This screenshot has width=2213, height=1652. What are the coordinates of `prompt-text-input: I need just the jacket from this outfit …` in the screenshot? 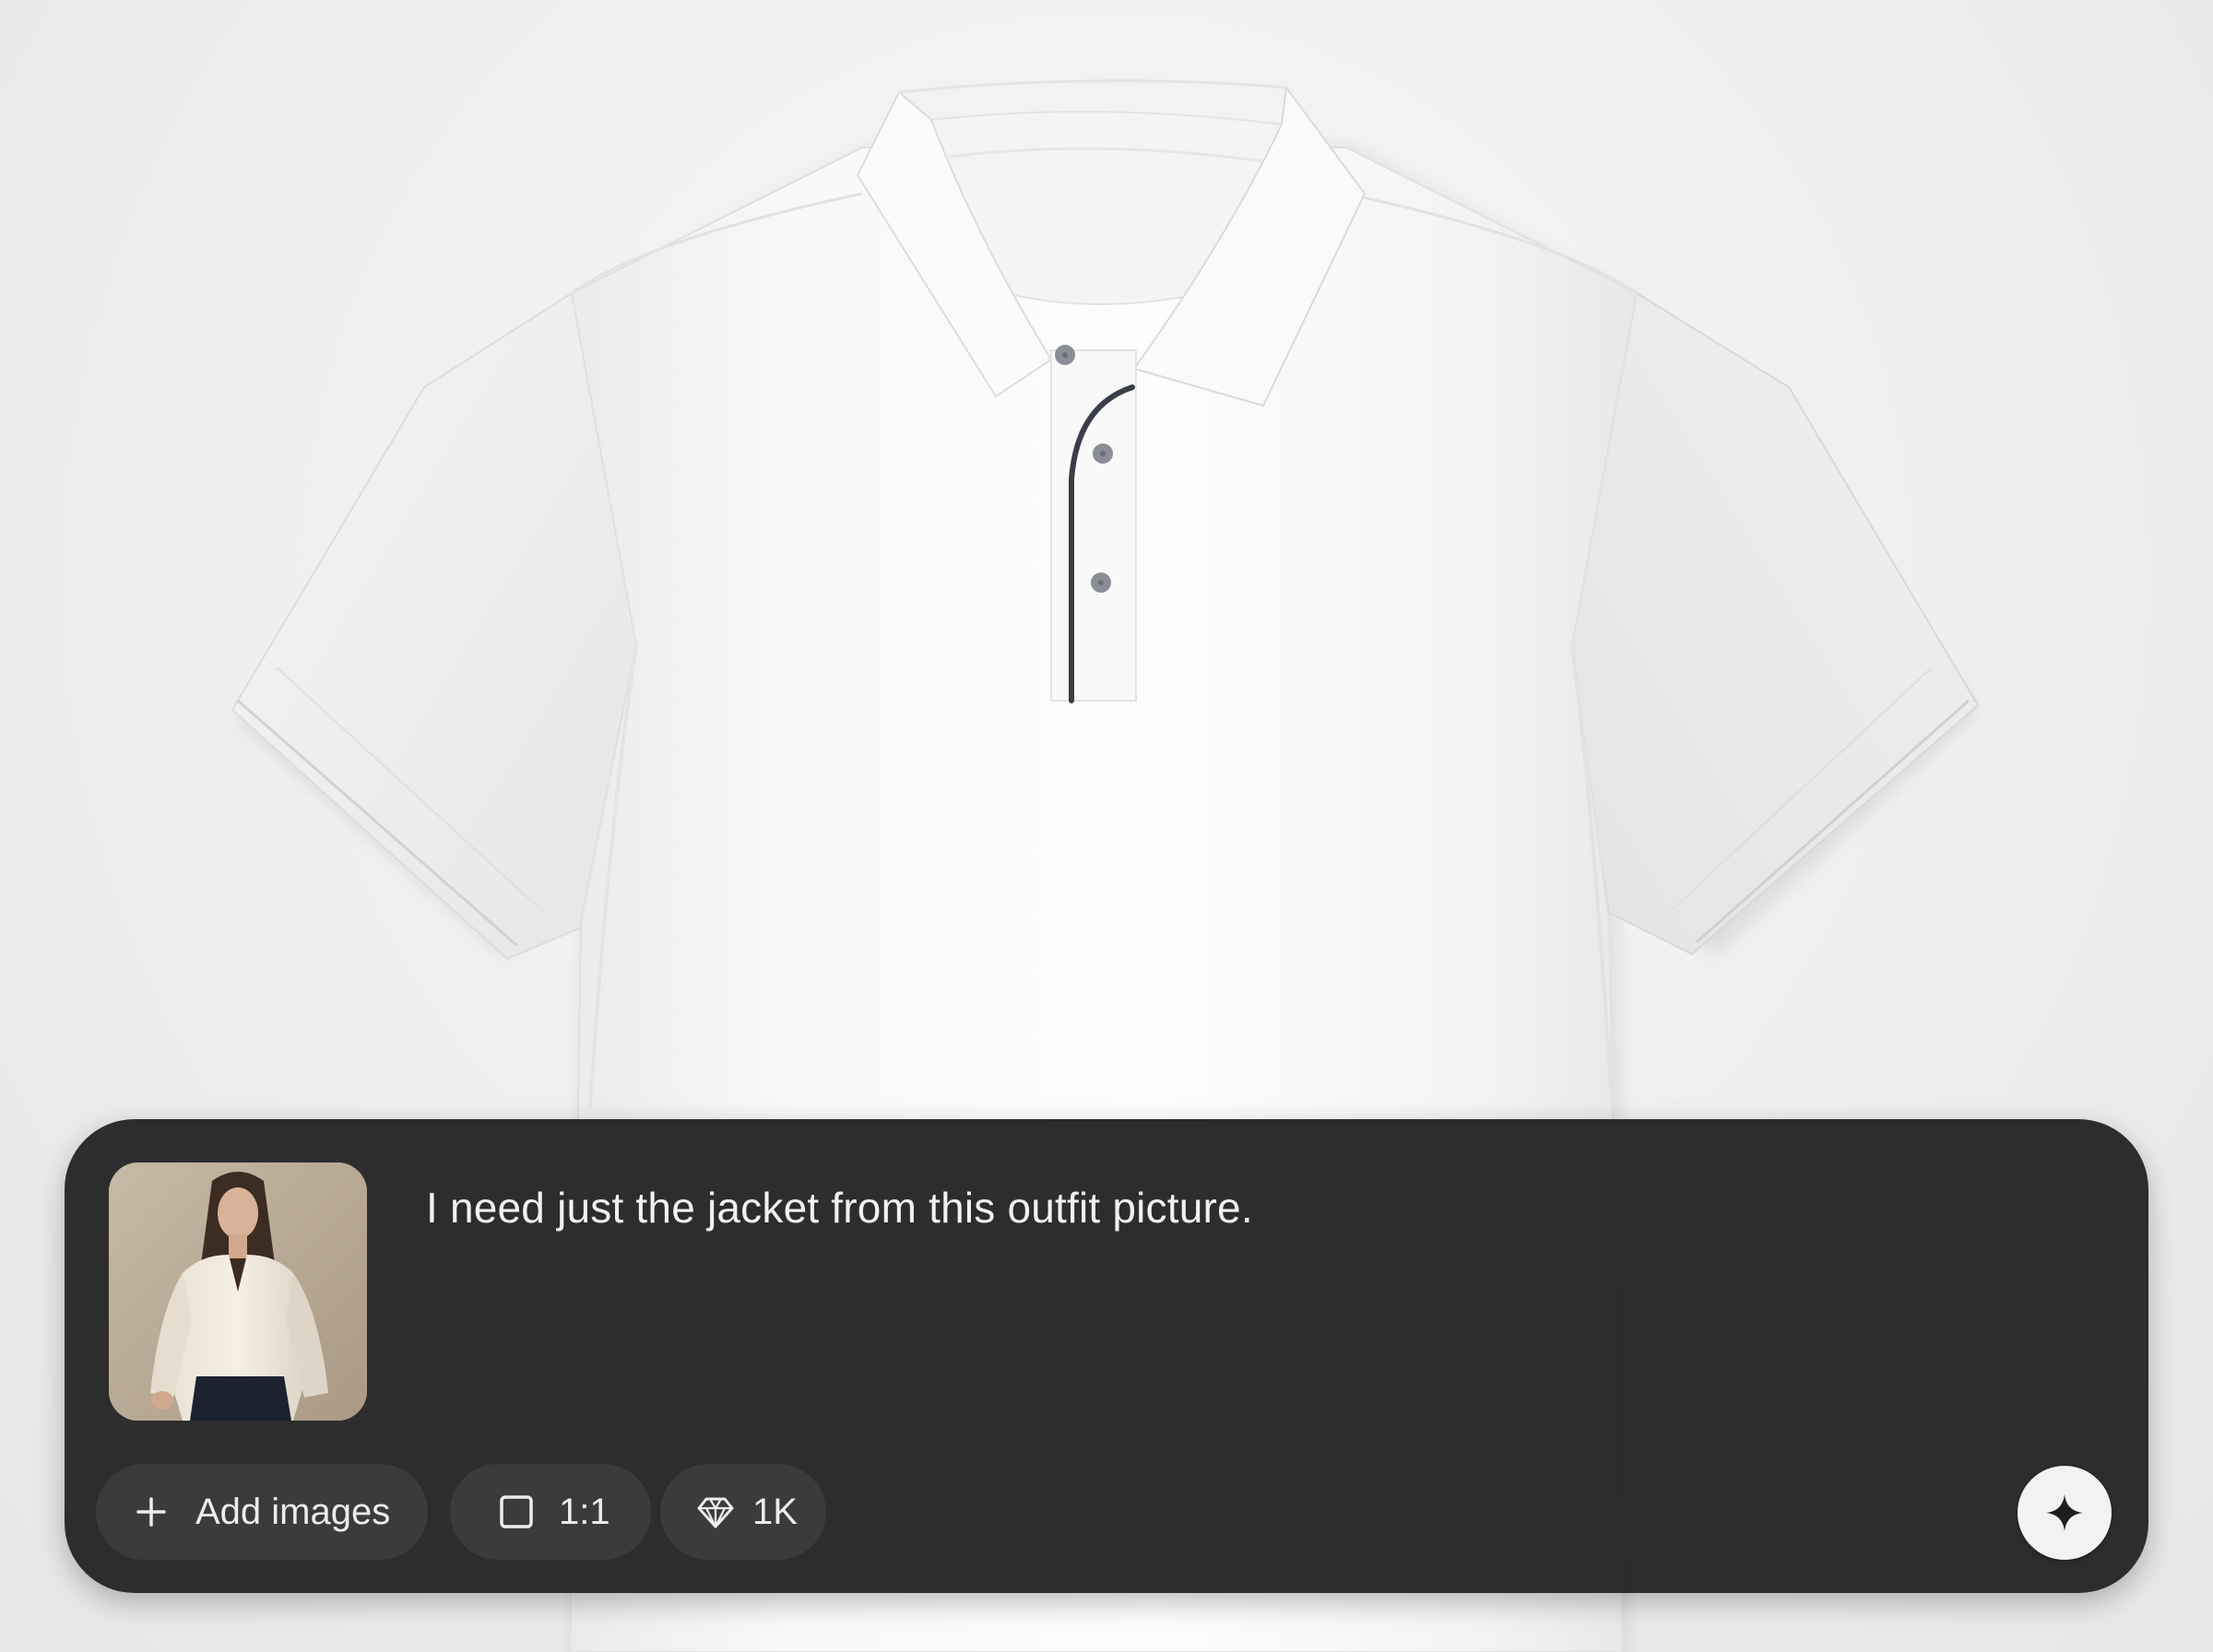 It's located at (1210, 1207).